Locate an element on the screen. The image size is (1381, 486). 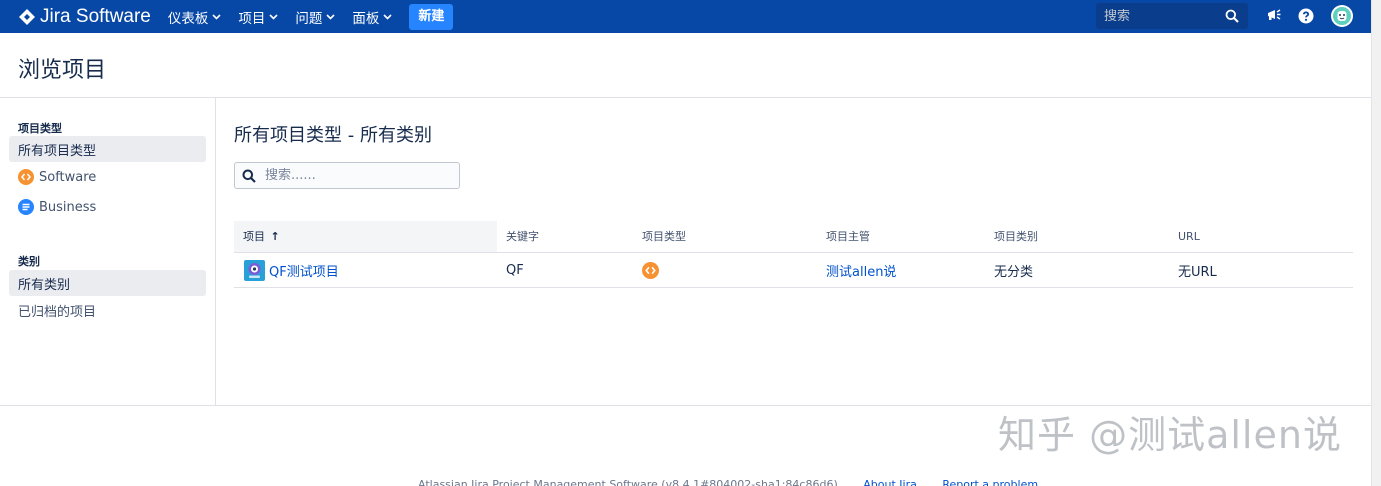
global-search is located at coordinates (1172, 16).